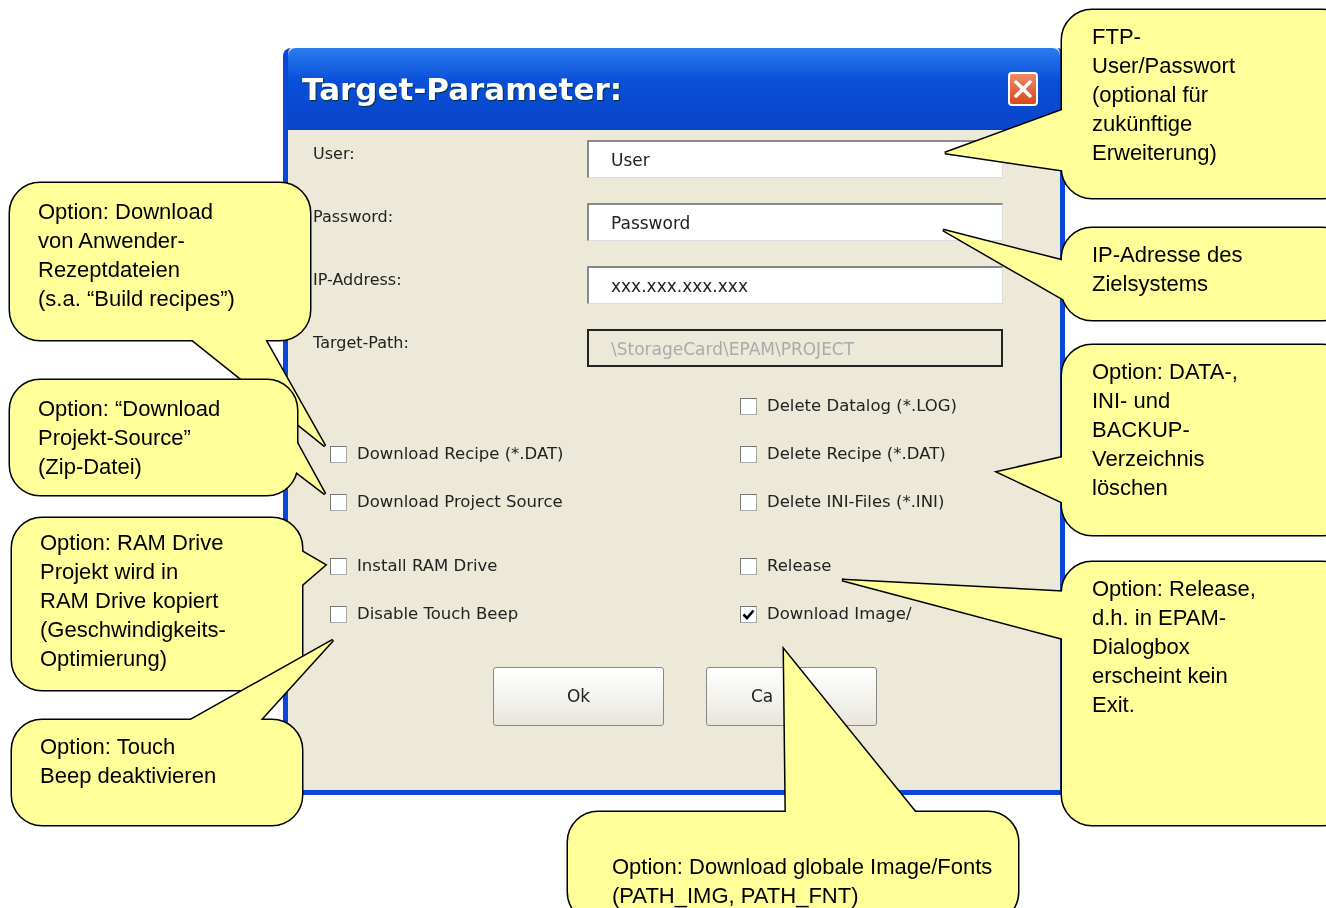 Image resolution: width=1326 pixels, height=908 pixels. What do you see at coordinates (795, 222) in the screenshot?
I see `input-field: Password` at bounding box center [795, 222].